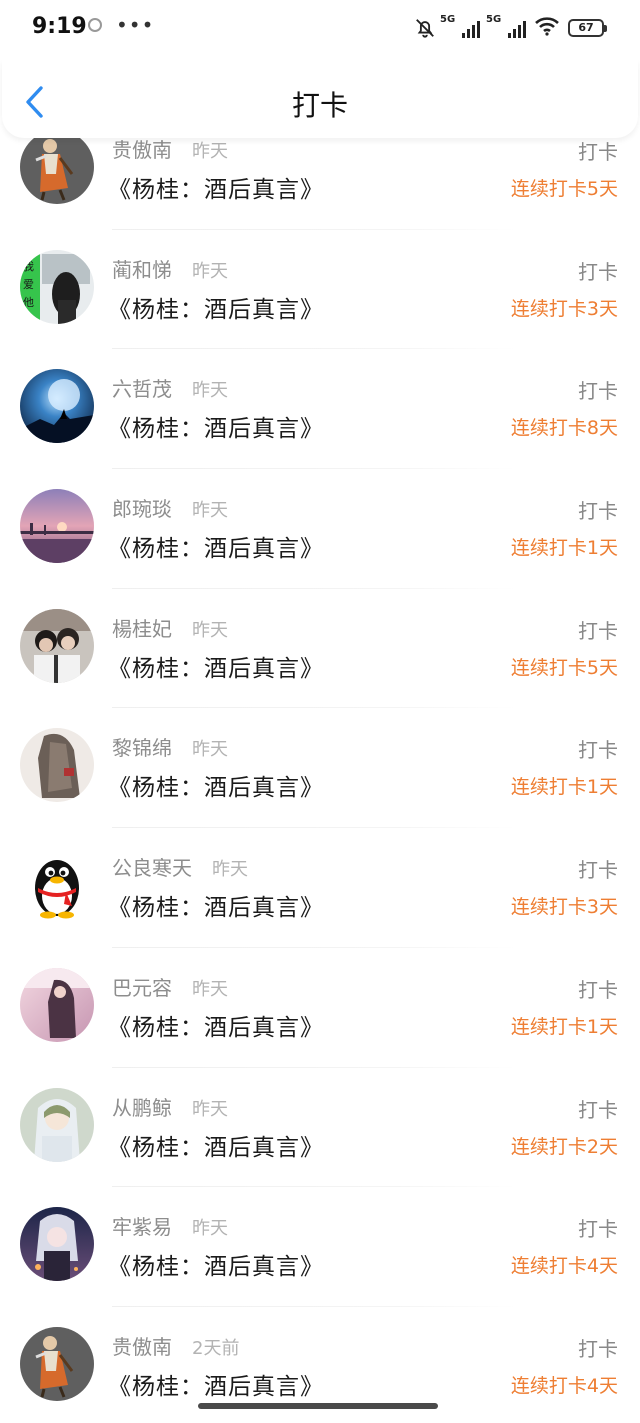 This screenshot has height=1423, width=640. What do you see at coordinates (142, 1106) in the screenshot?
I see `user-name: 从鹏鲸` at bounding box center [142, 1106].